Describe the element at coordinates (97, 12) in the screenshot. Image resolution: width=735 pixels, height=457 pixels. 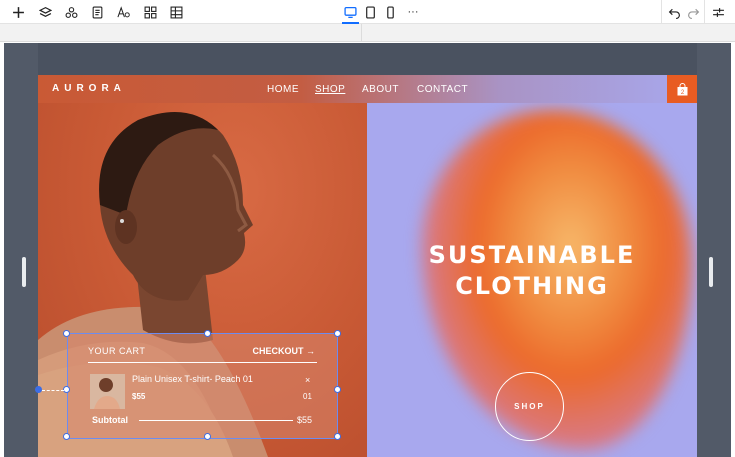
I see `pages-icon` at that location.